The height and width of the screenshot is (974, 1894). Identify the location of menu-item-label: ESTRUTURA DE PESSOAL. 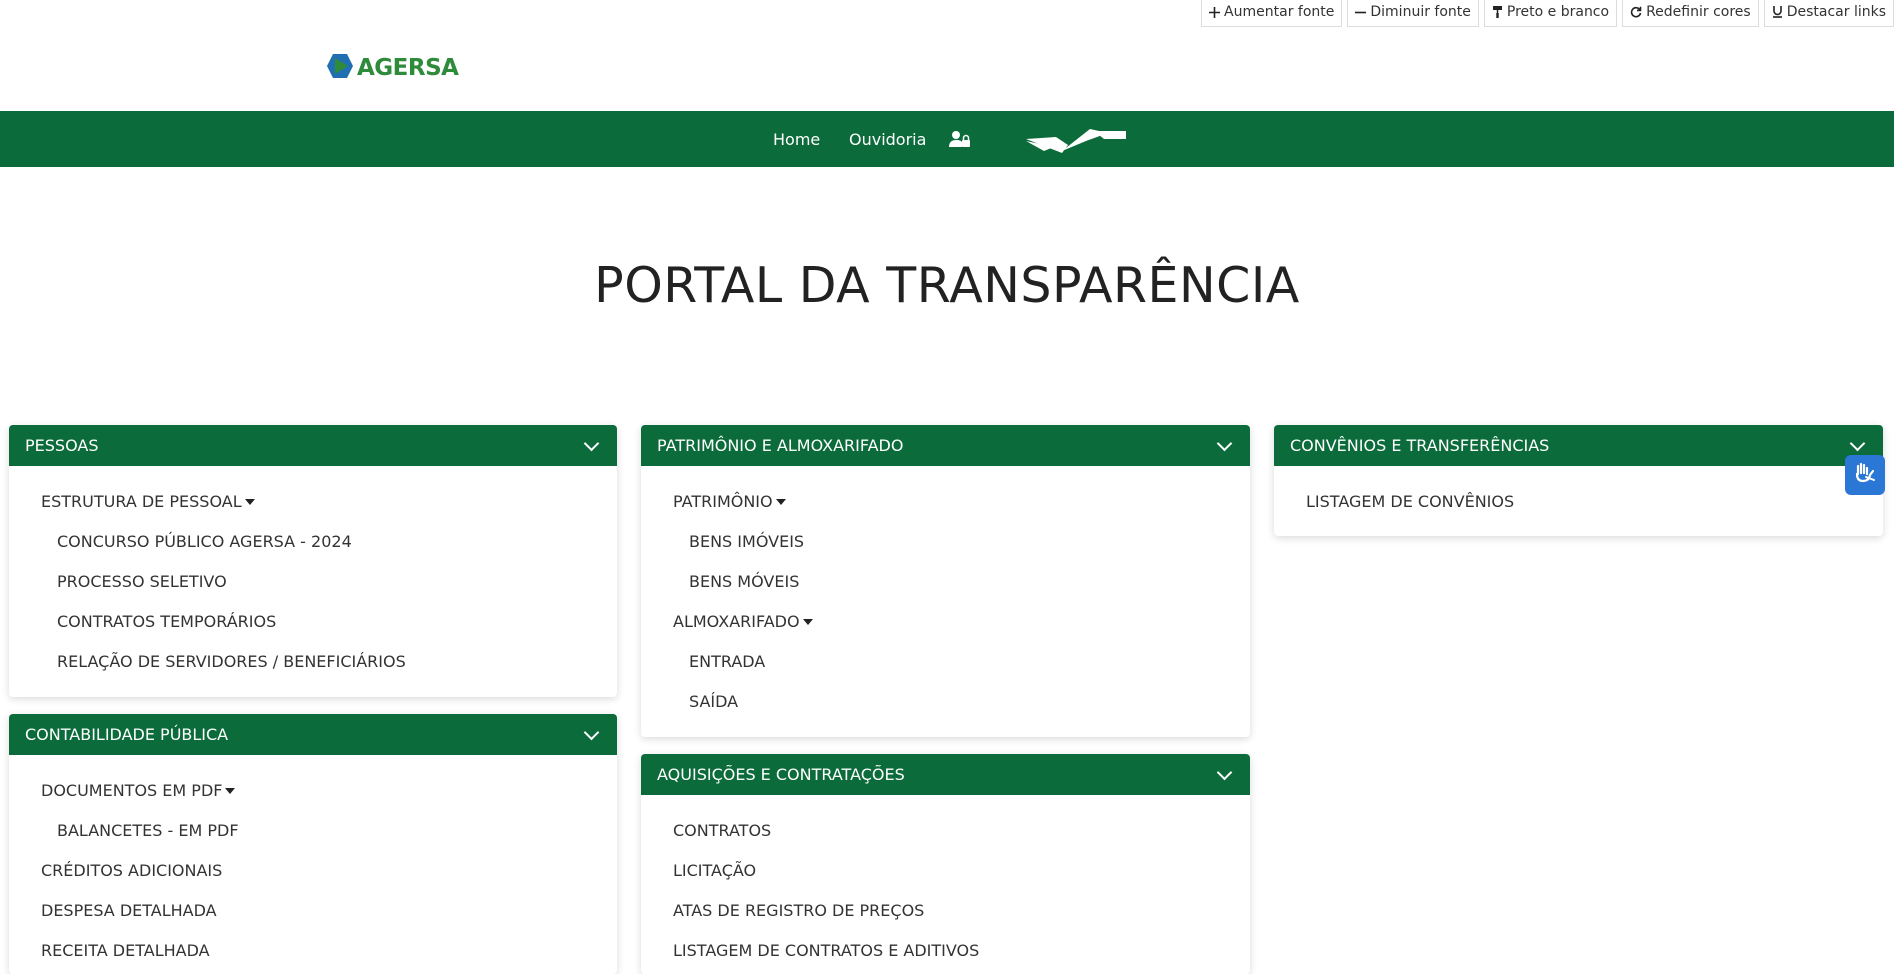
(141, 501).